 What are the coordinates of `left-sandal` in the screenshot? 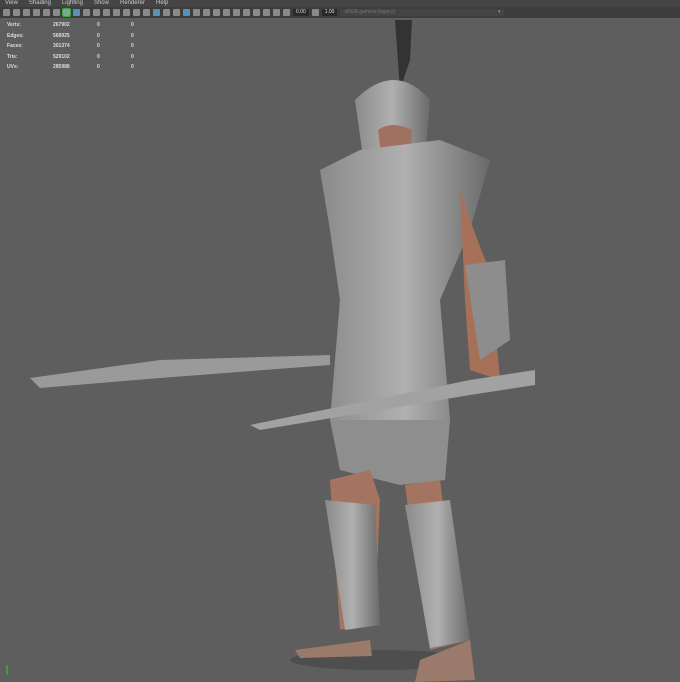 It's located at (333, 649).